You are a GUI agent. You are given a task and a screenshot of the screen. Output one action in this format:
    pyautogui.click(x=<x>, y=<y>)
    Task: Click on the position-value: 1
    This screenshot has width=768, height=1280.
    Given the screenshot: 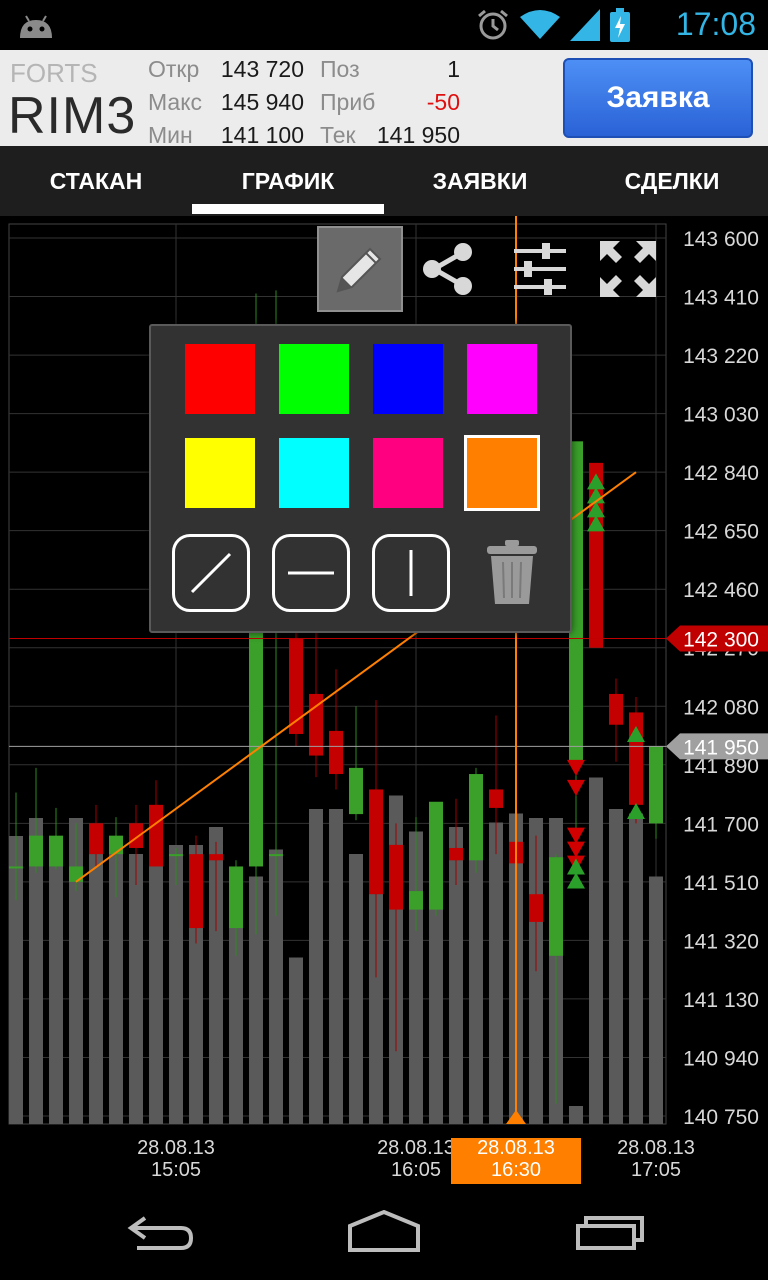 What is the action you would take?
    pyautogui.click(x=453, y=69)
    